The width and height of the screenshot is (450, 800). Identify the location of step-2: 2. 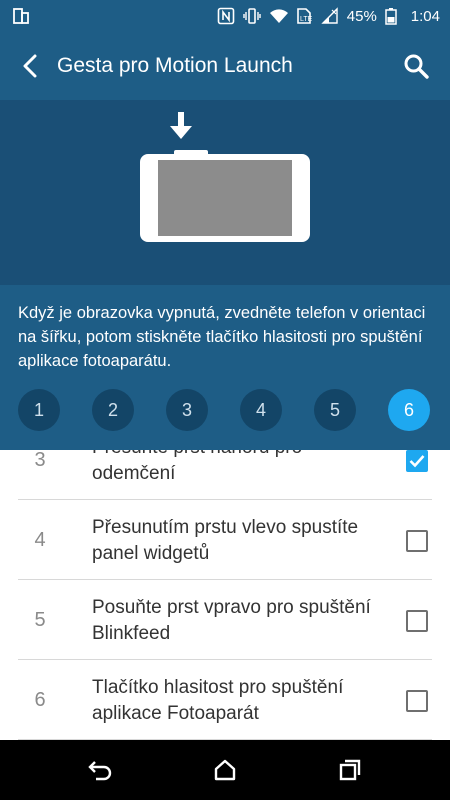
(113, 410).